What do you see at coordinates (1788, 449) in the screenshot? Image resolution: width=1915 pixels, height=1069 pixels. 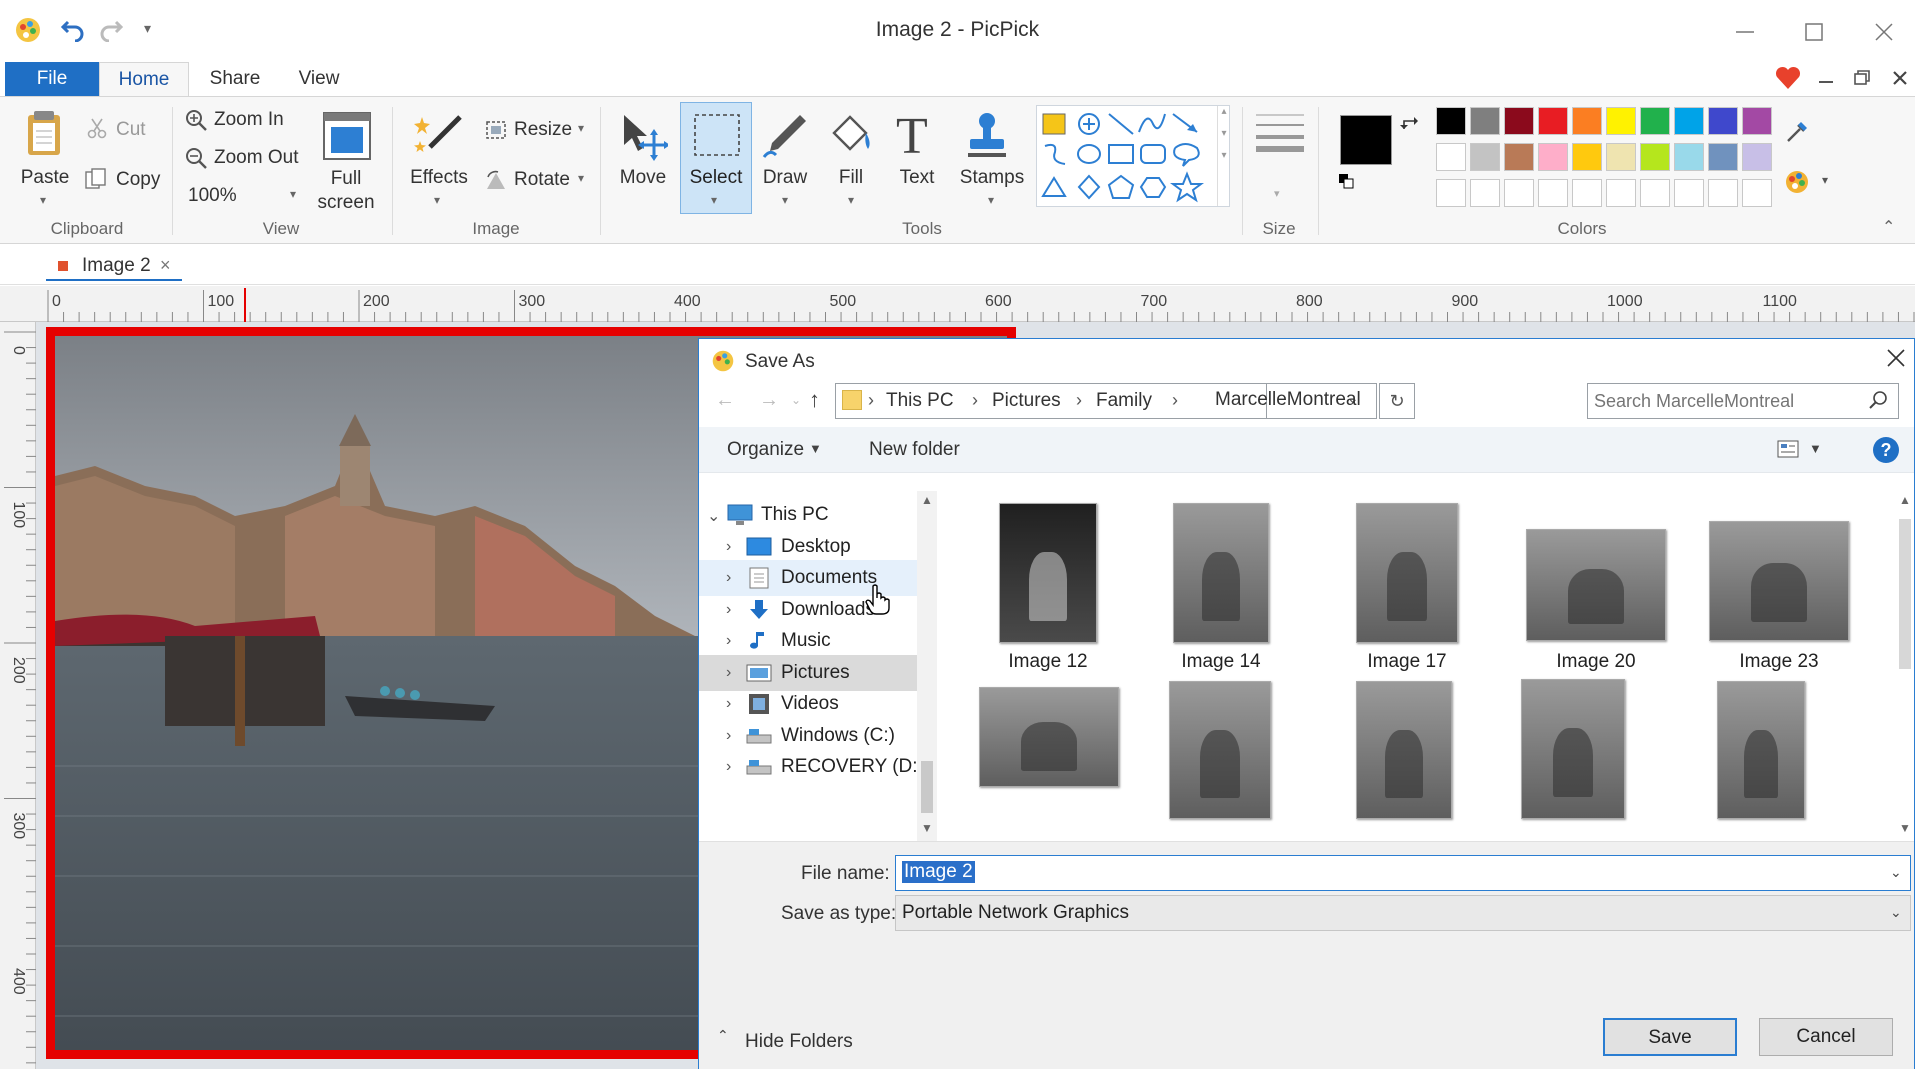 I see `view-options-icon` at bounding box center [1788, 449].